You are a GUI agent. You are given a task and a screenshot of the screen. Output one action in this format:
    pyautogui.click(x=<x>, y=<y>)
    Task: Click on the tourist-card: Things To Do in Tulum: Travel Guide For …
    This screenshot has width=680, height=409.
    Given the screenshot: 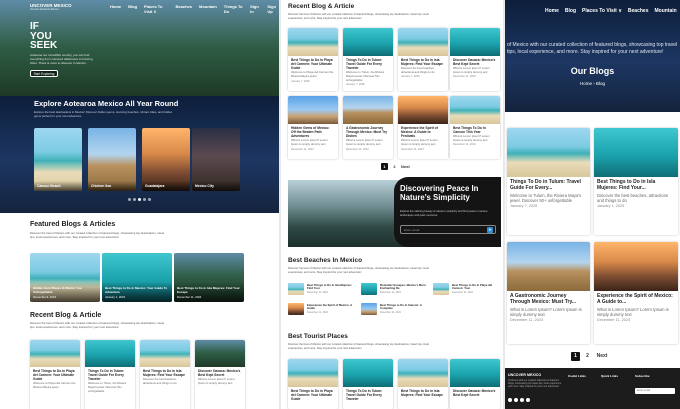 What is the action you would take?
    pyautogui.click(x=368, y=384)
    